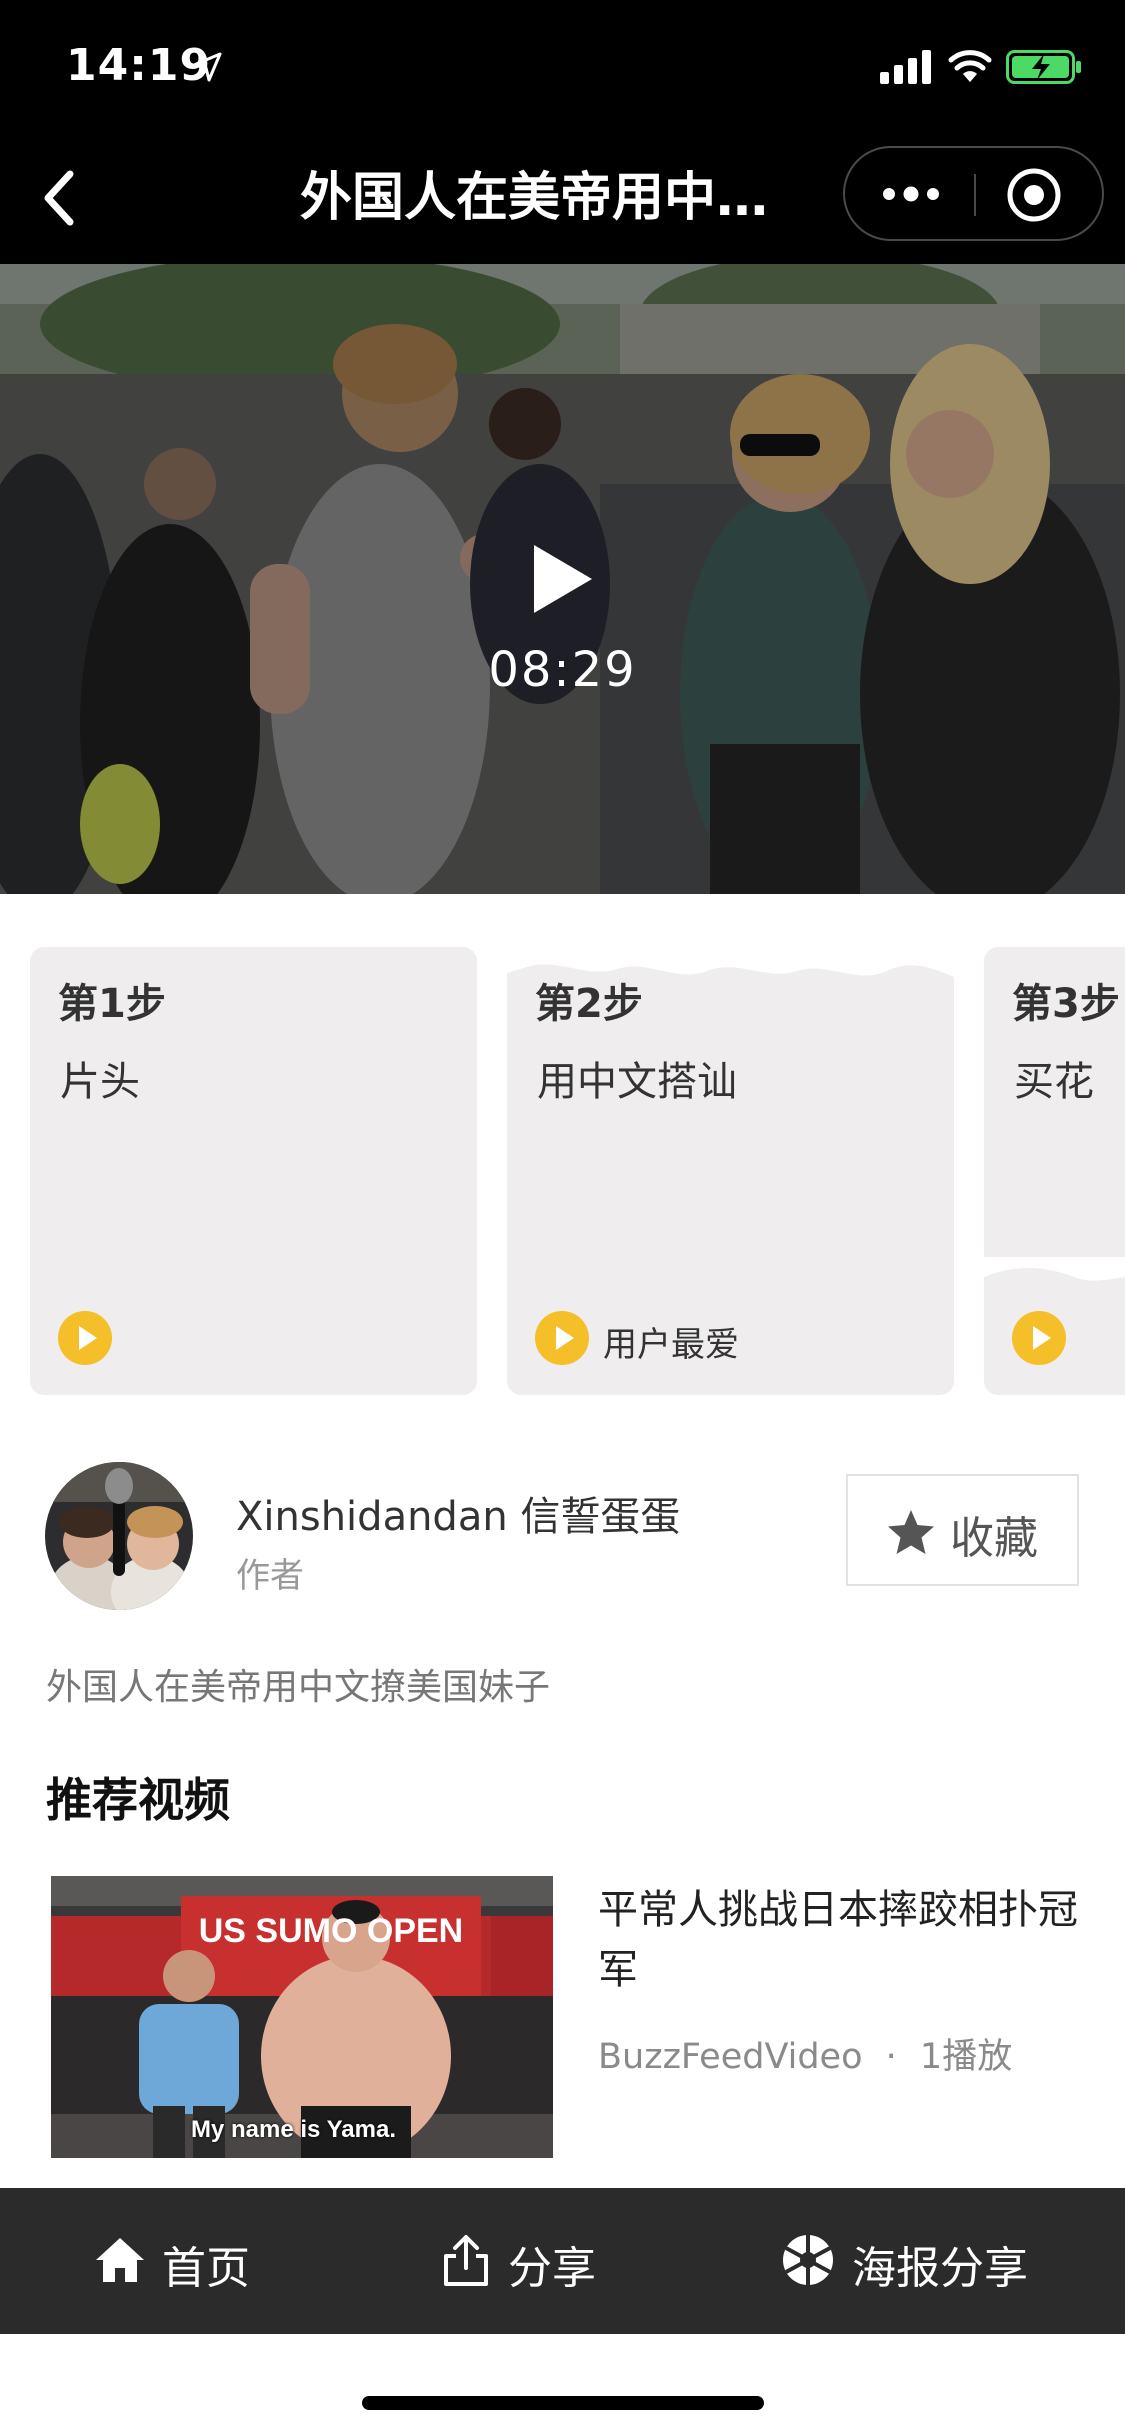 The height and width of the screenshot is (2436, 1125). Describe the element at coordinates (207, 67) in the screenshot. I see `location-arrow-icon` at that location.